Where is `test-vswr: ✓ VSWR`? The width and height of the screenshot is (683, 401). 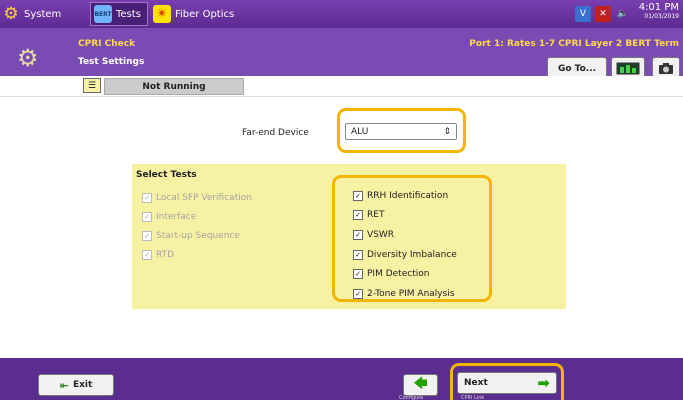
test-vswr: ✓ VSWR is located at coordinates (373, 235).